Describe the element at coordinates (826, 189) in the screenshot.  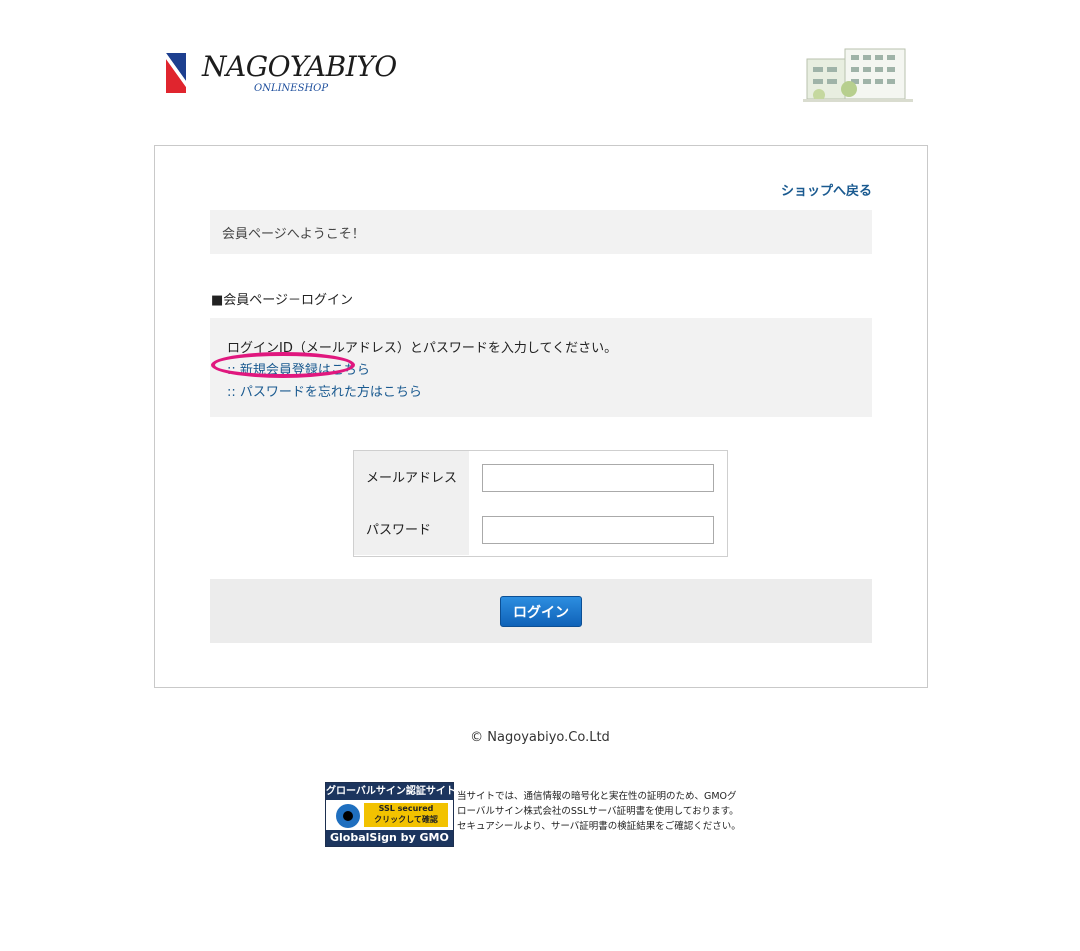
I see `back-to-shop-link: ショップへ戻る` at that location.